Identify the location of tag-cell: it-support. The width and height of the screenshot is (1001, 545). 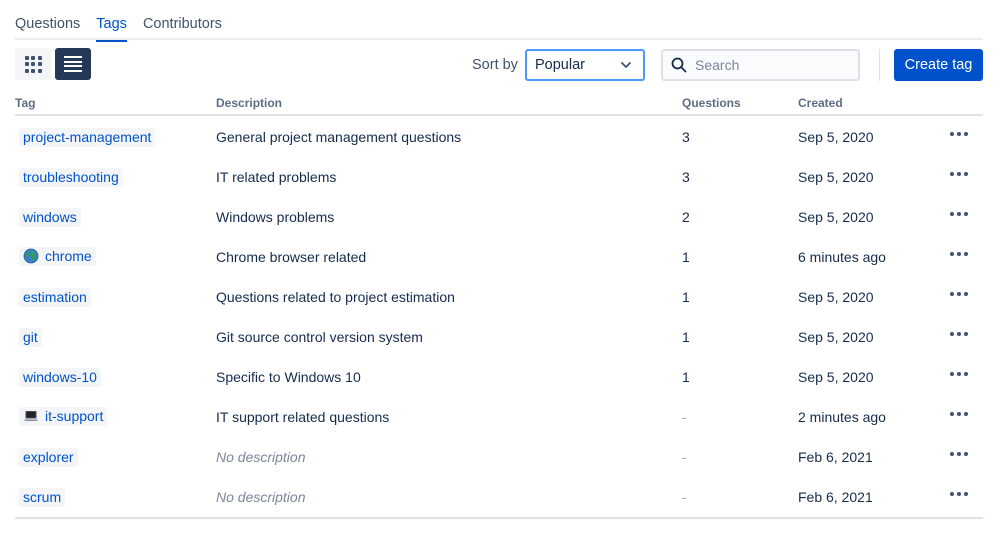
(61, 417).